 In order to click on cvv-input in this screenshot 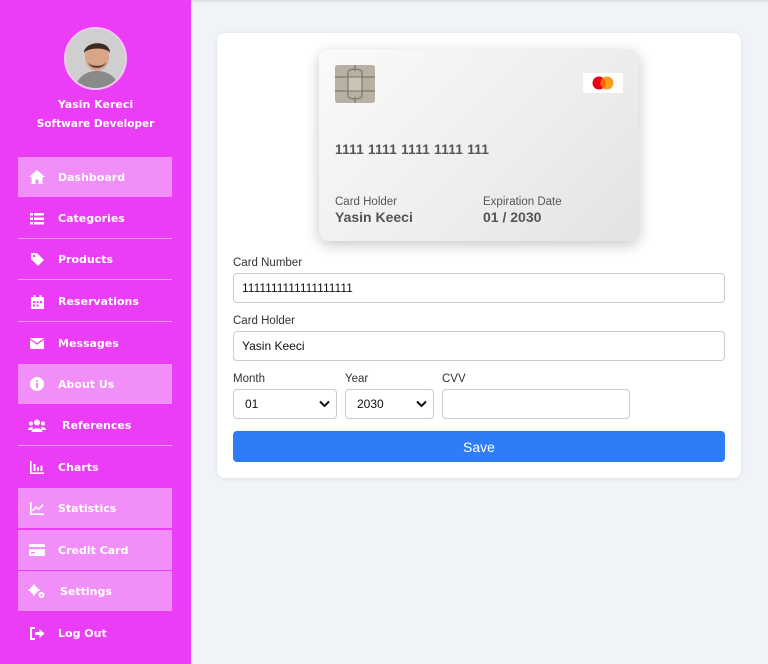, I will do `click(536, 404)`.